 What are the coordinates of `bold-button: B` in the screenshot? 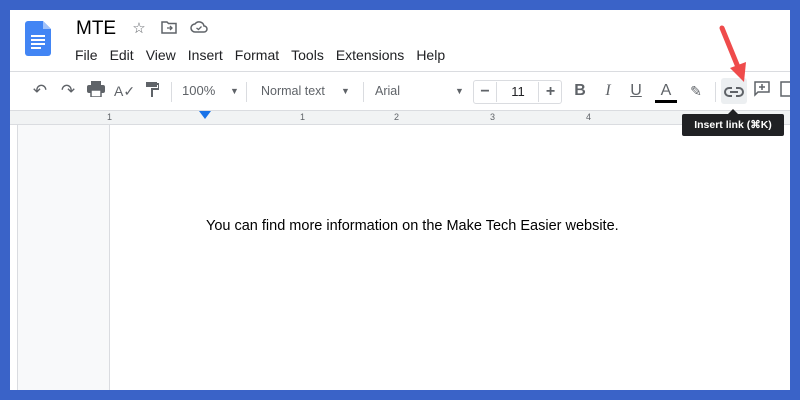 It's located at (580, 91).